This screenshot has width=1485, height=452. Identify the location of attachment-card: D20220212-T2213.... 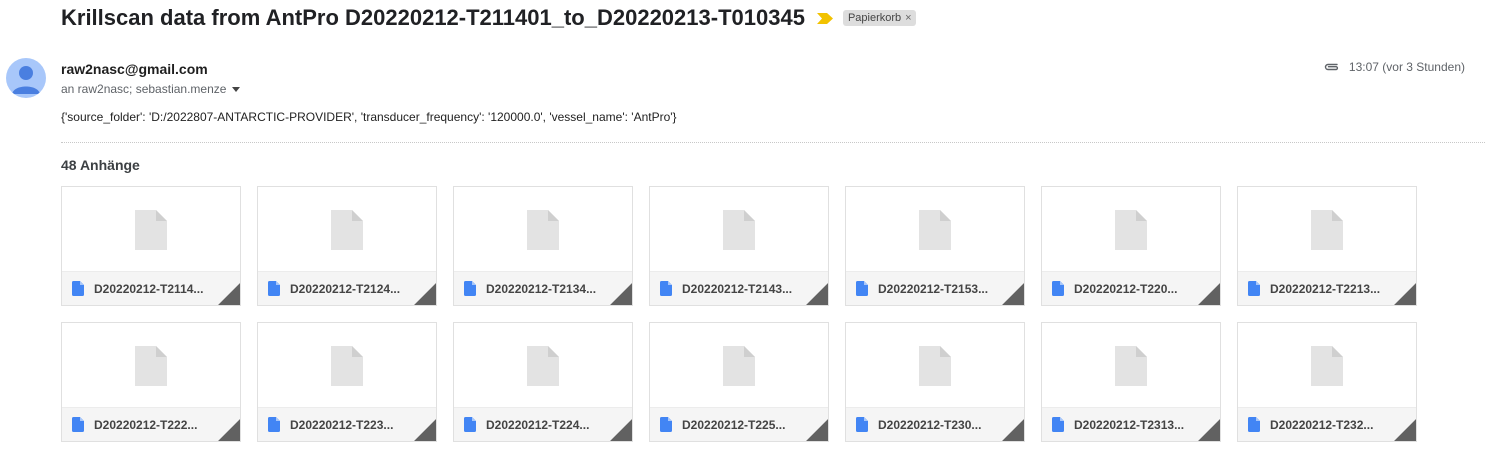
(1327, 246).